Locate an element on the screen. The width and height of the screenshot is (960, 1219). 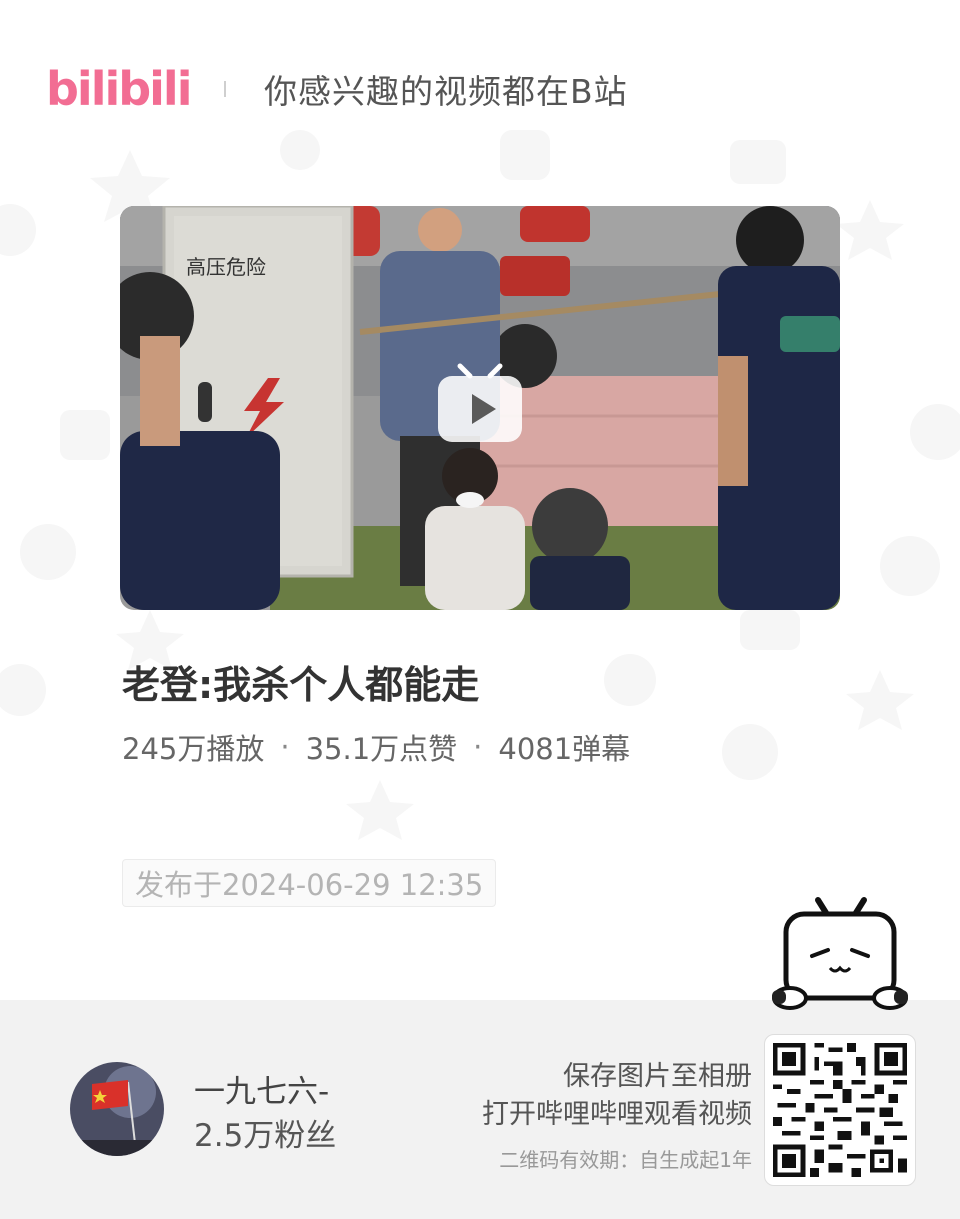
qr-validity: 二维码有效期：自生成起1年 is located at coordinates (625, 1160).